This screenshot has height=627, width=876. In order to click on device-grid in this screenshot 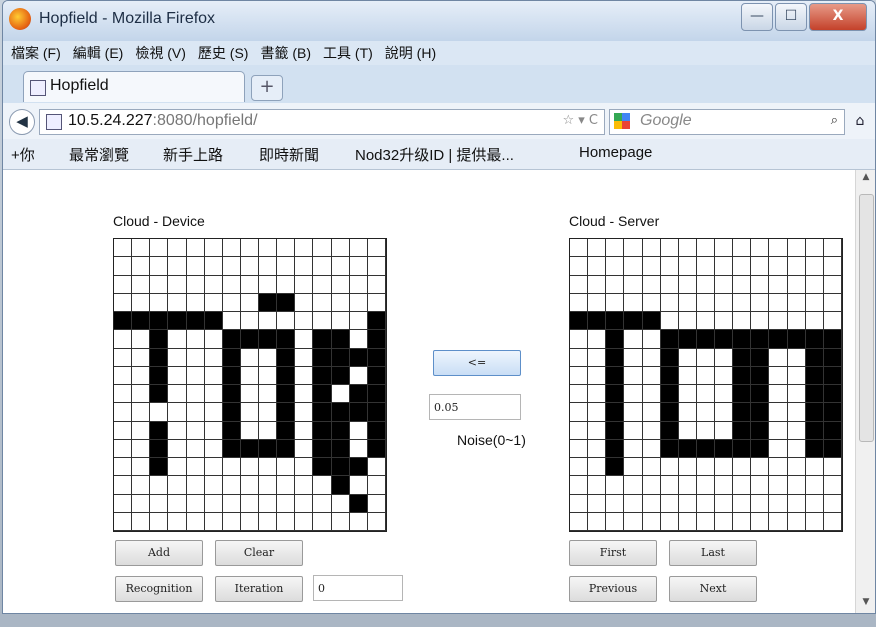, I will do `click(250, 385)`.